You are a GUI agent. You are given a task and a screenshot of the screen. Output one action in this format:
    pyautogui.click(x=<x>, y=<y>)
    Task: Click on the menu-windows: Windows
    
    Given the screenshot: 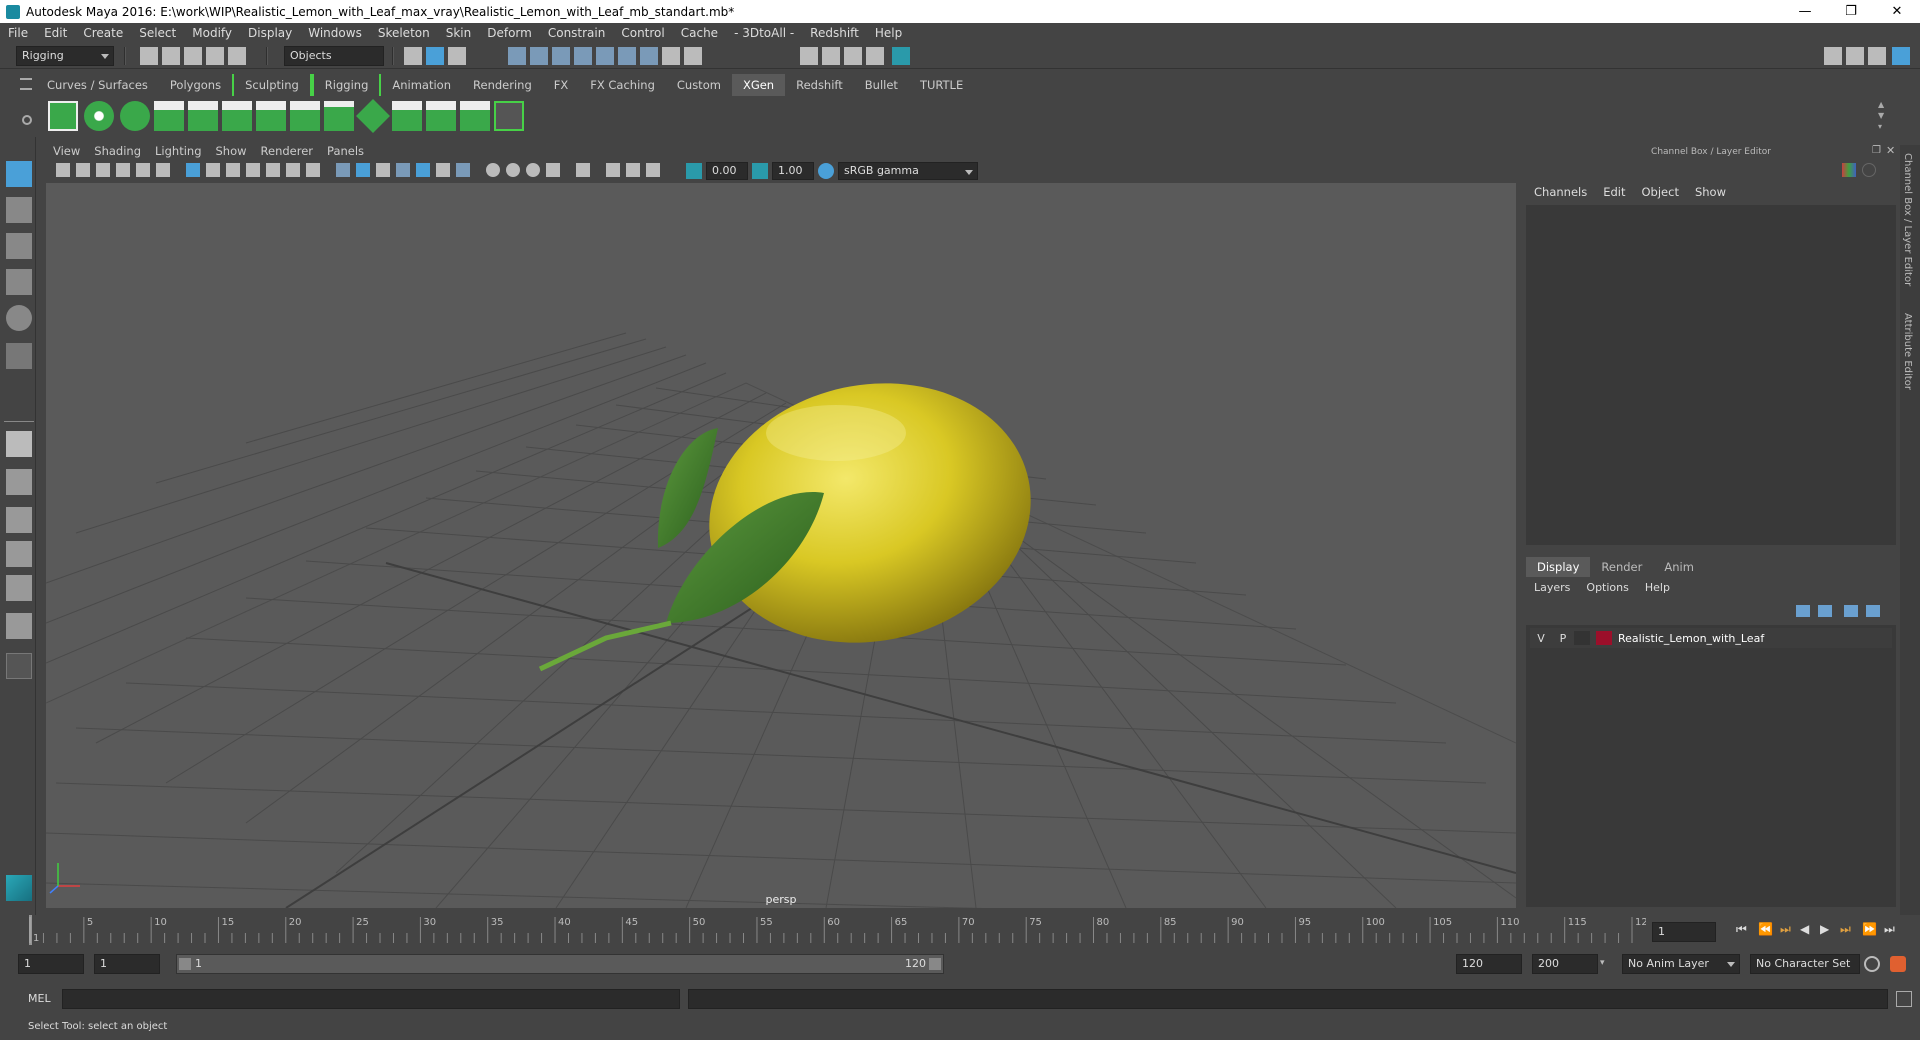 What is the action you would take?
    pyautogui.click(x=335, y=33)
    